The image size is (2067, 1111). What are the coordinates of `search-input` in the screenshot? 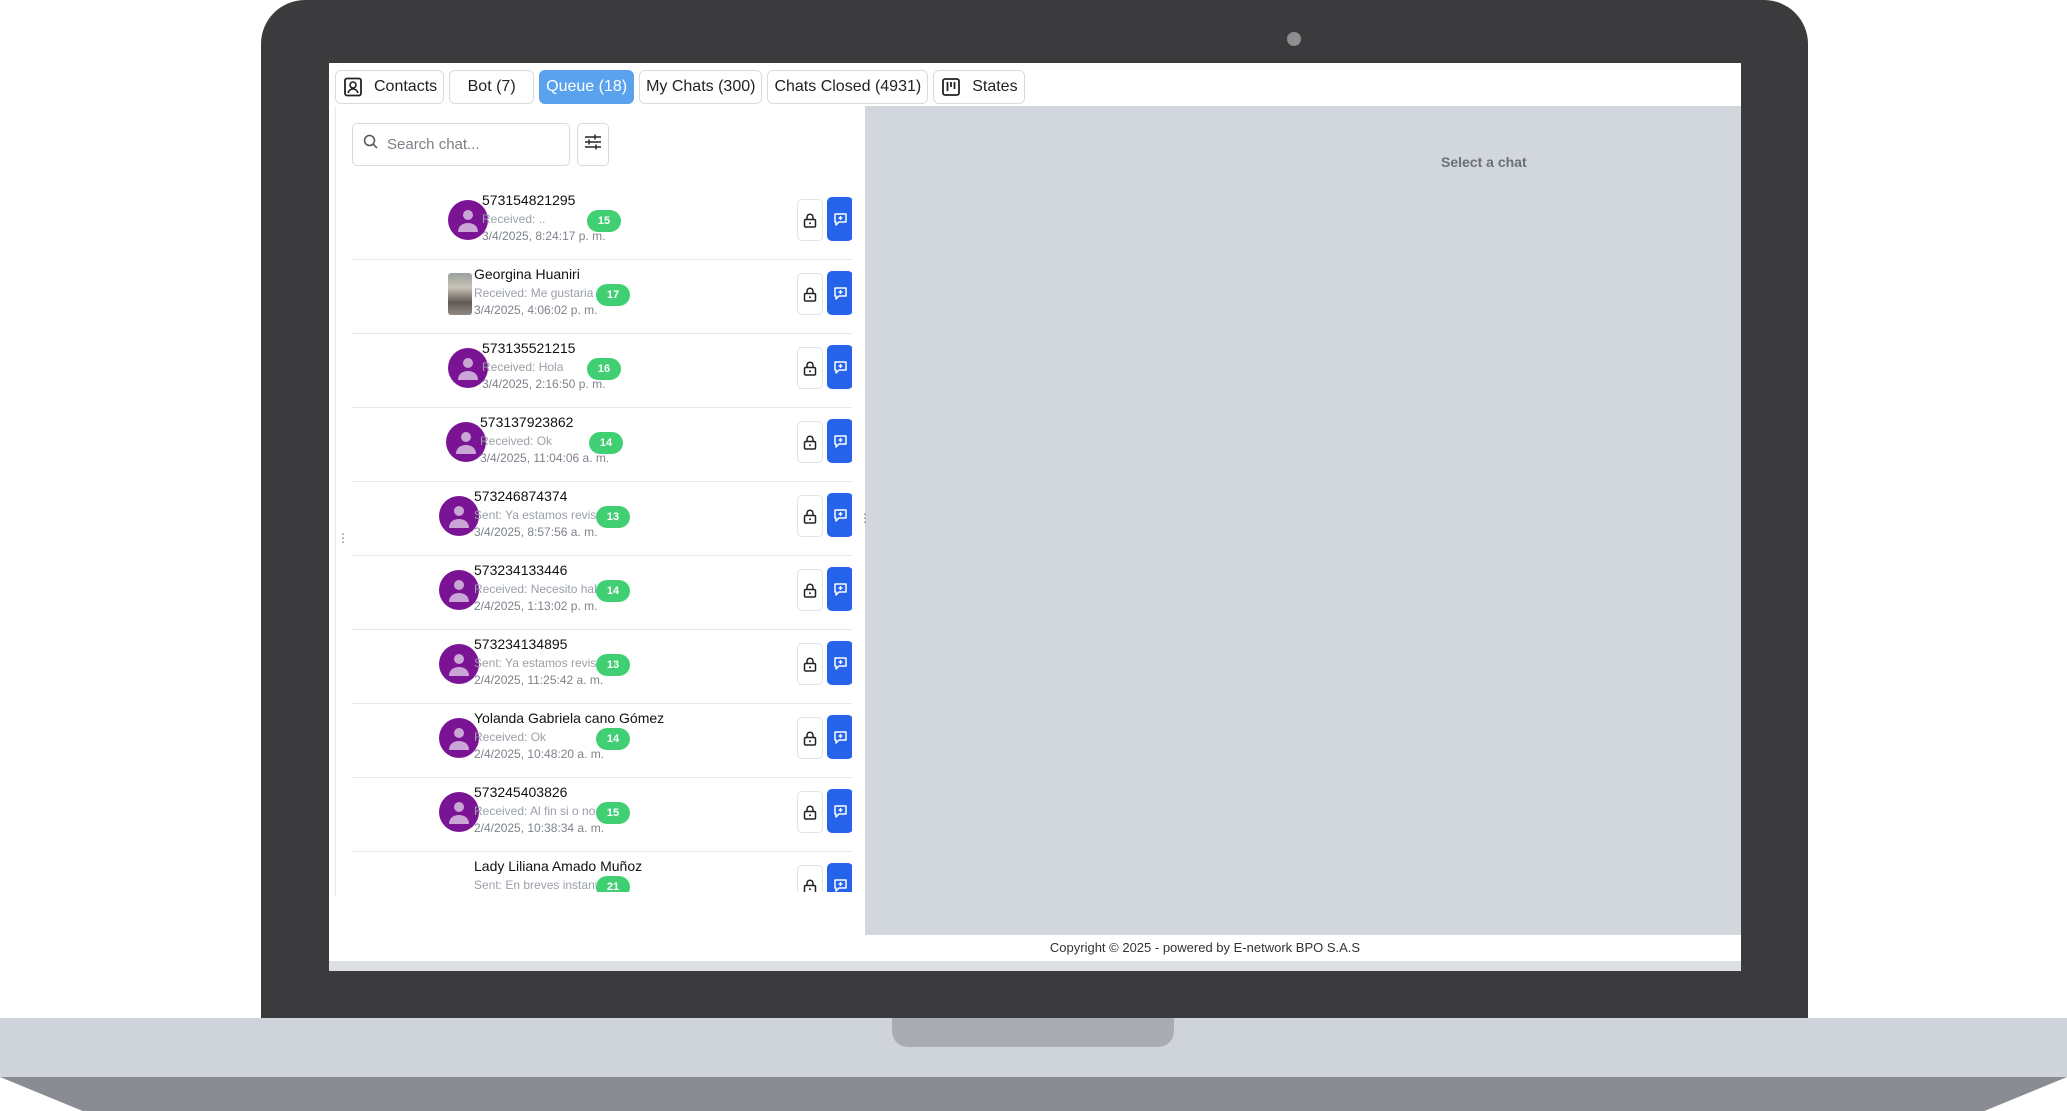 It's located at (472, 144).